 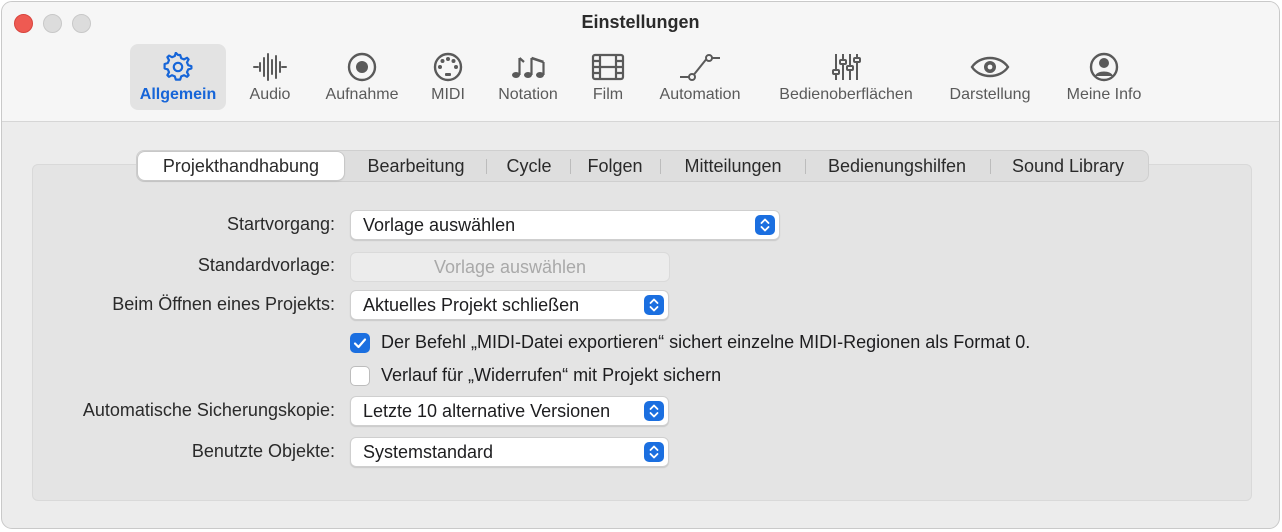 What do you see at coordinates (1104, 67) in the screenshot?
I see `person-circle-icon` at bounding box center [1104, 67].